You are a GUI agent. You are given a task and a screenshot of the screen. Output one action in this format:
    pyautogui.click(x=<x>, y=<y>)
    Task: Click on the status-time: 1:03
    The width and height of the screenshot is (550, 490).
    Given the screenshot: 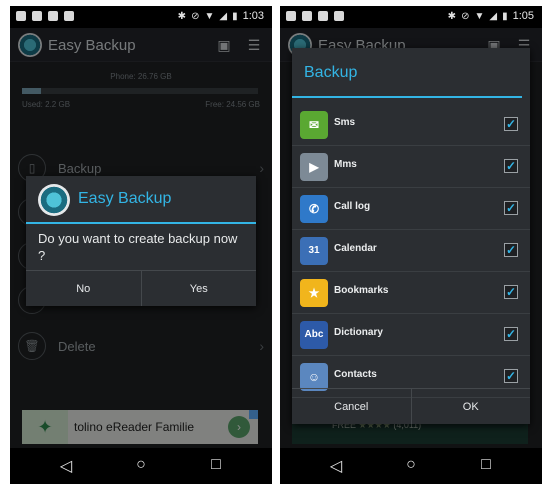 What is the action you would take?
    pyautogui.click(x=253, y=16)
    